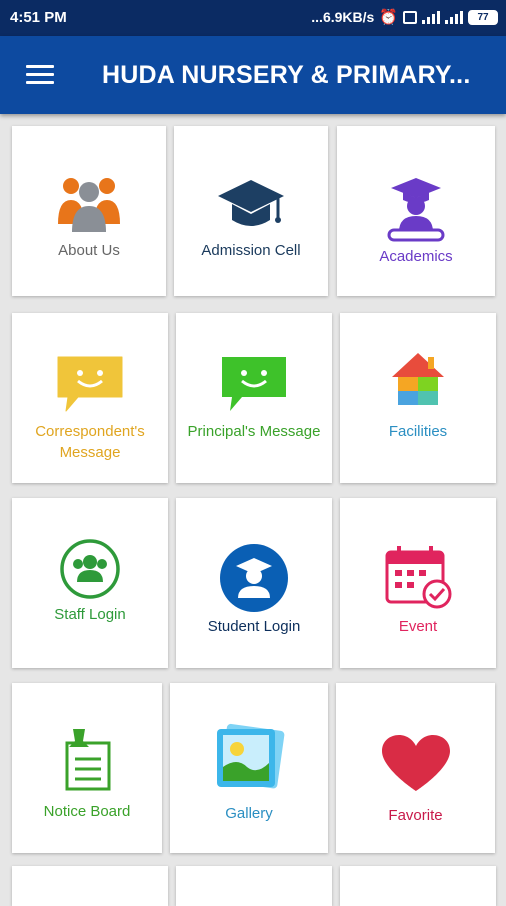  I want to click on tile-label: Student Login, so click(254, 626).